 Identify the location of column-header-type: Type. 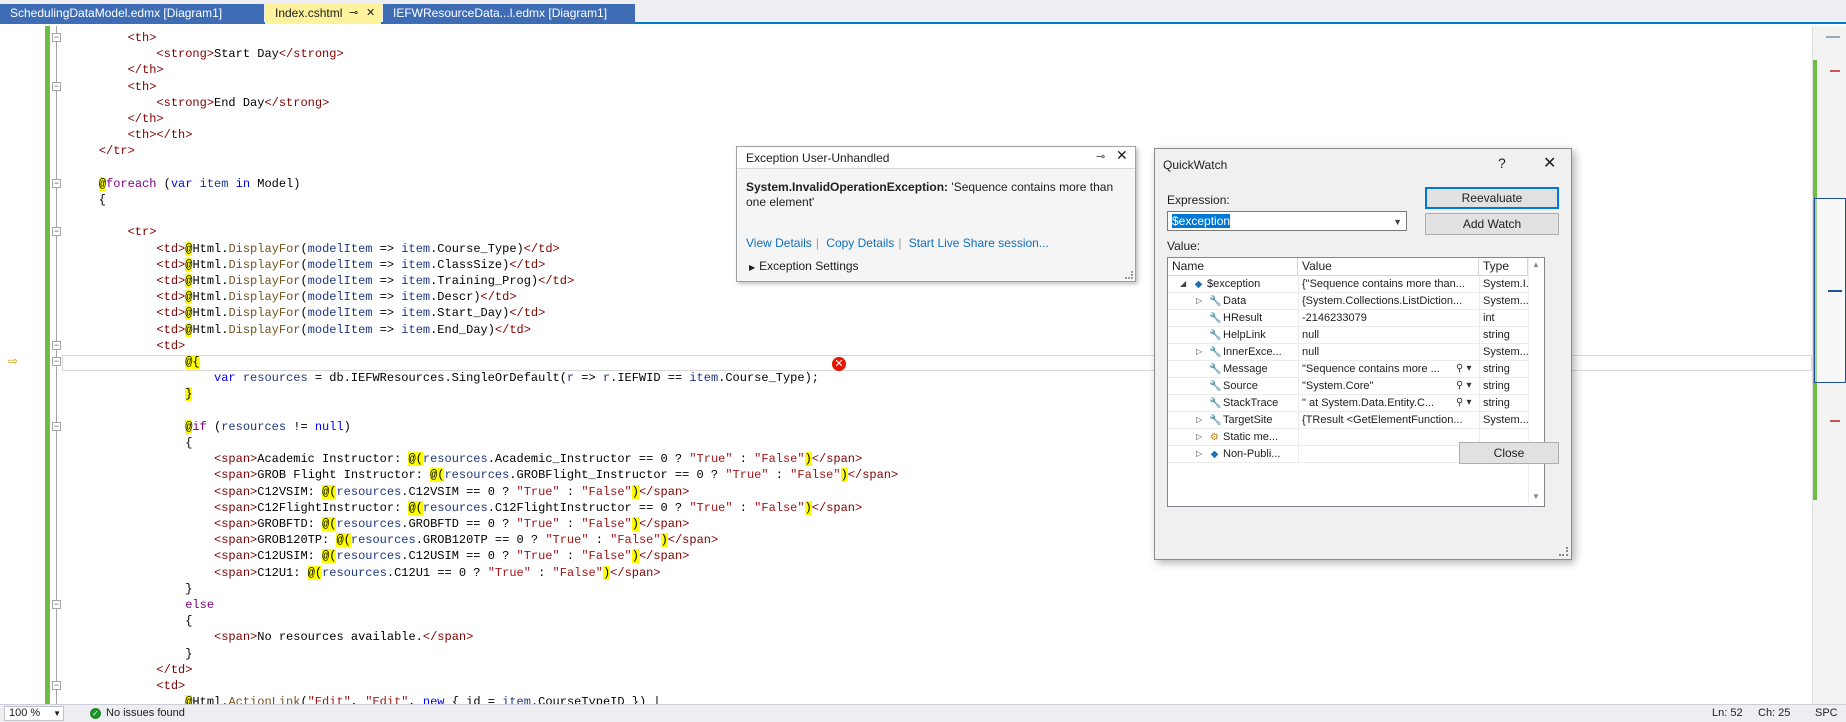
(1503, 267).